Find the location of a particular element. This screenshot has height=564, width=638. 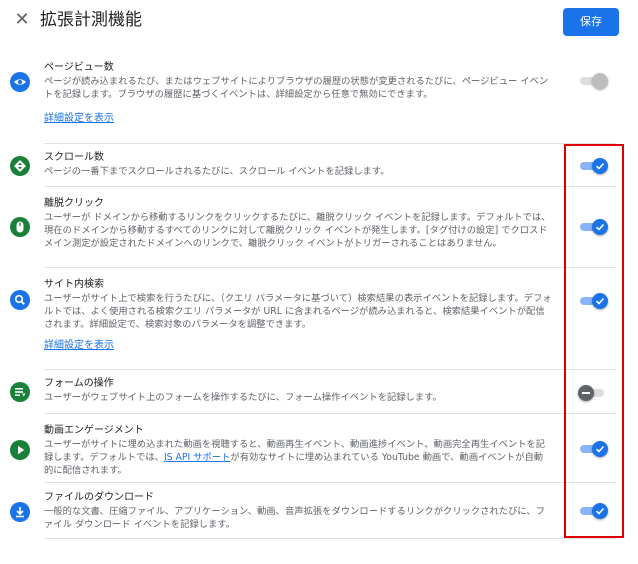

page-title: 拡張計測機能 is located at coordinates (91, 20).